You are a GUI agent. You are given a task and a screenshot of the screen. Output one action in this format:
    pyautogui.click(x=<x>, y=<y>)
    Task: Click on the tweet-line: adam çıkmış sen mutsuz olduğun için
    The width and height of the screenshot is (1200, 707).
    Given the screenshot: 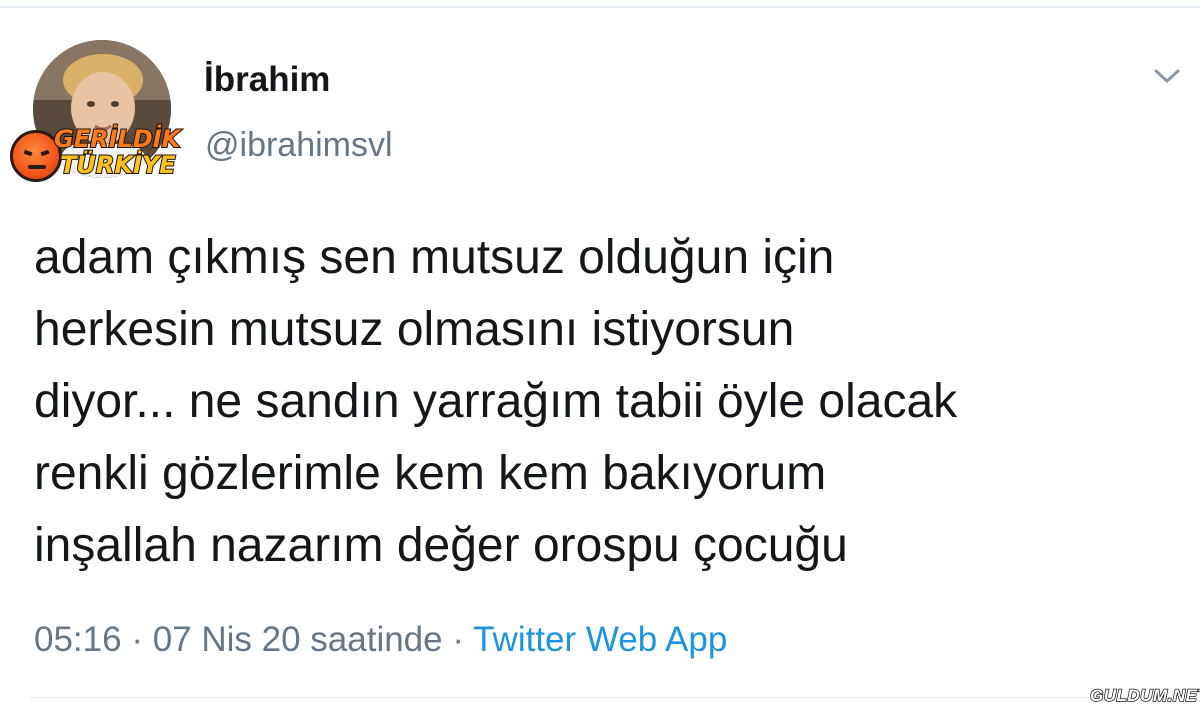 What is the action you would take?
    pyautogui.click(x=434, y=257)
    